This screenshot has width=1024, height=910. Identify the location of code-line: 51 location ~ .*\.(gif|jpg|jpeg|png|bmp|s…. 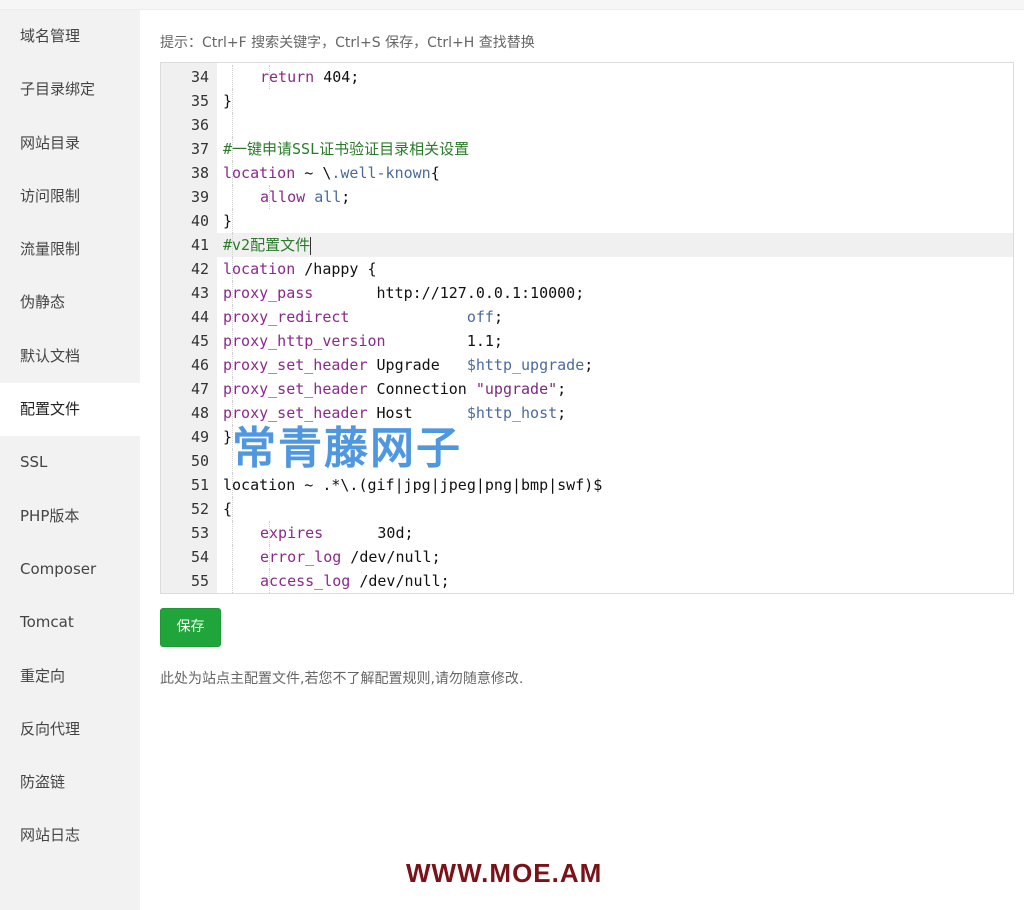
(587, 485).